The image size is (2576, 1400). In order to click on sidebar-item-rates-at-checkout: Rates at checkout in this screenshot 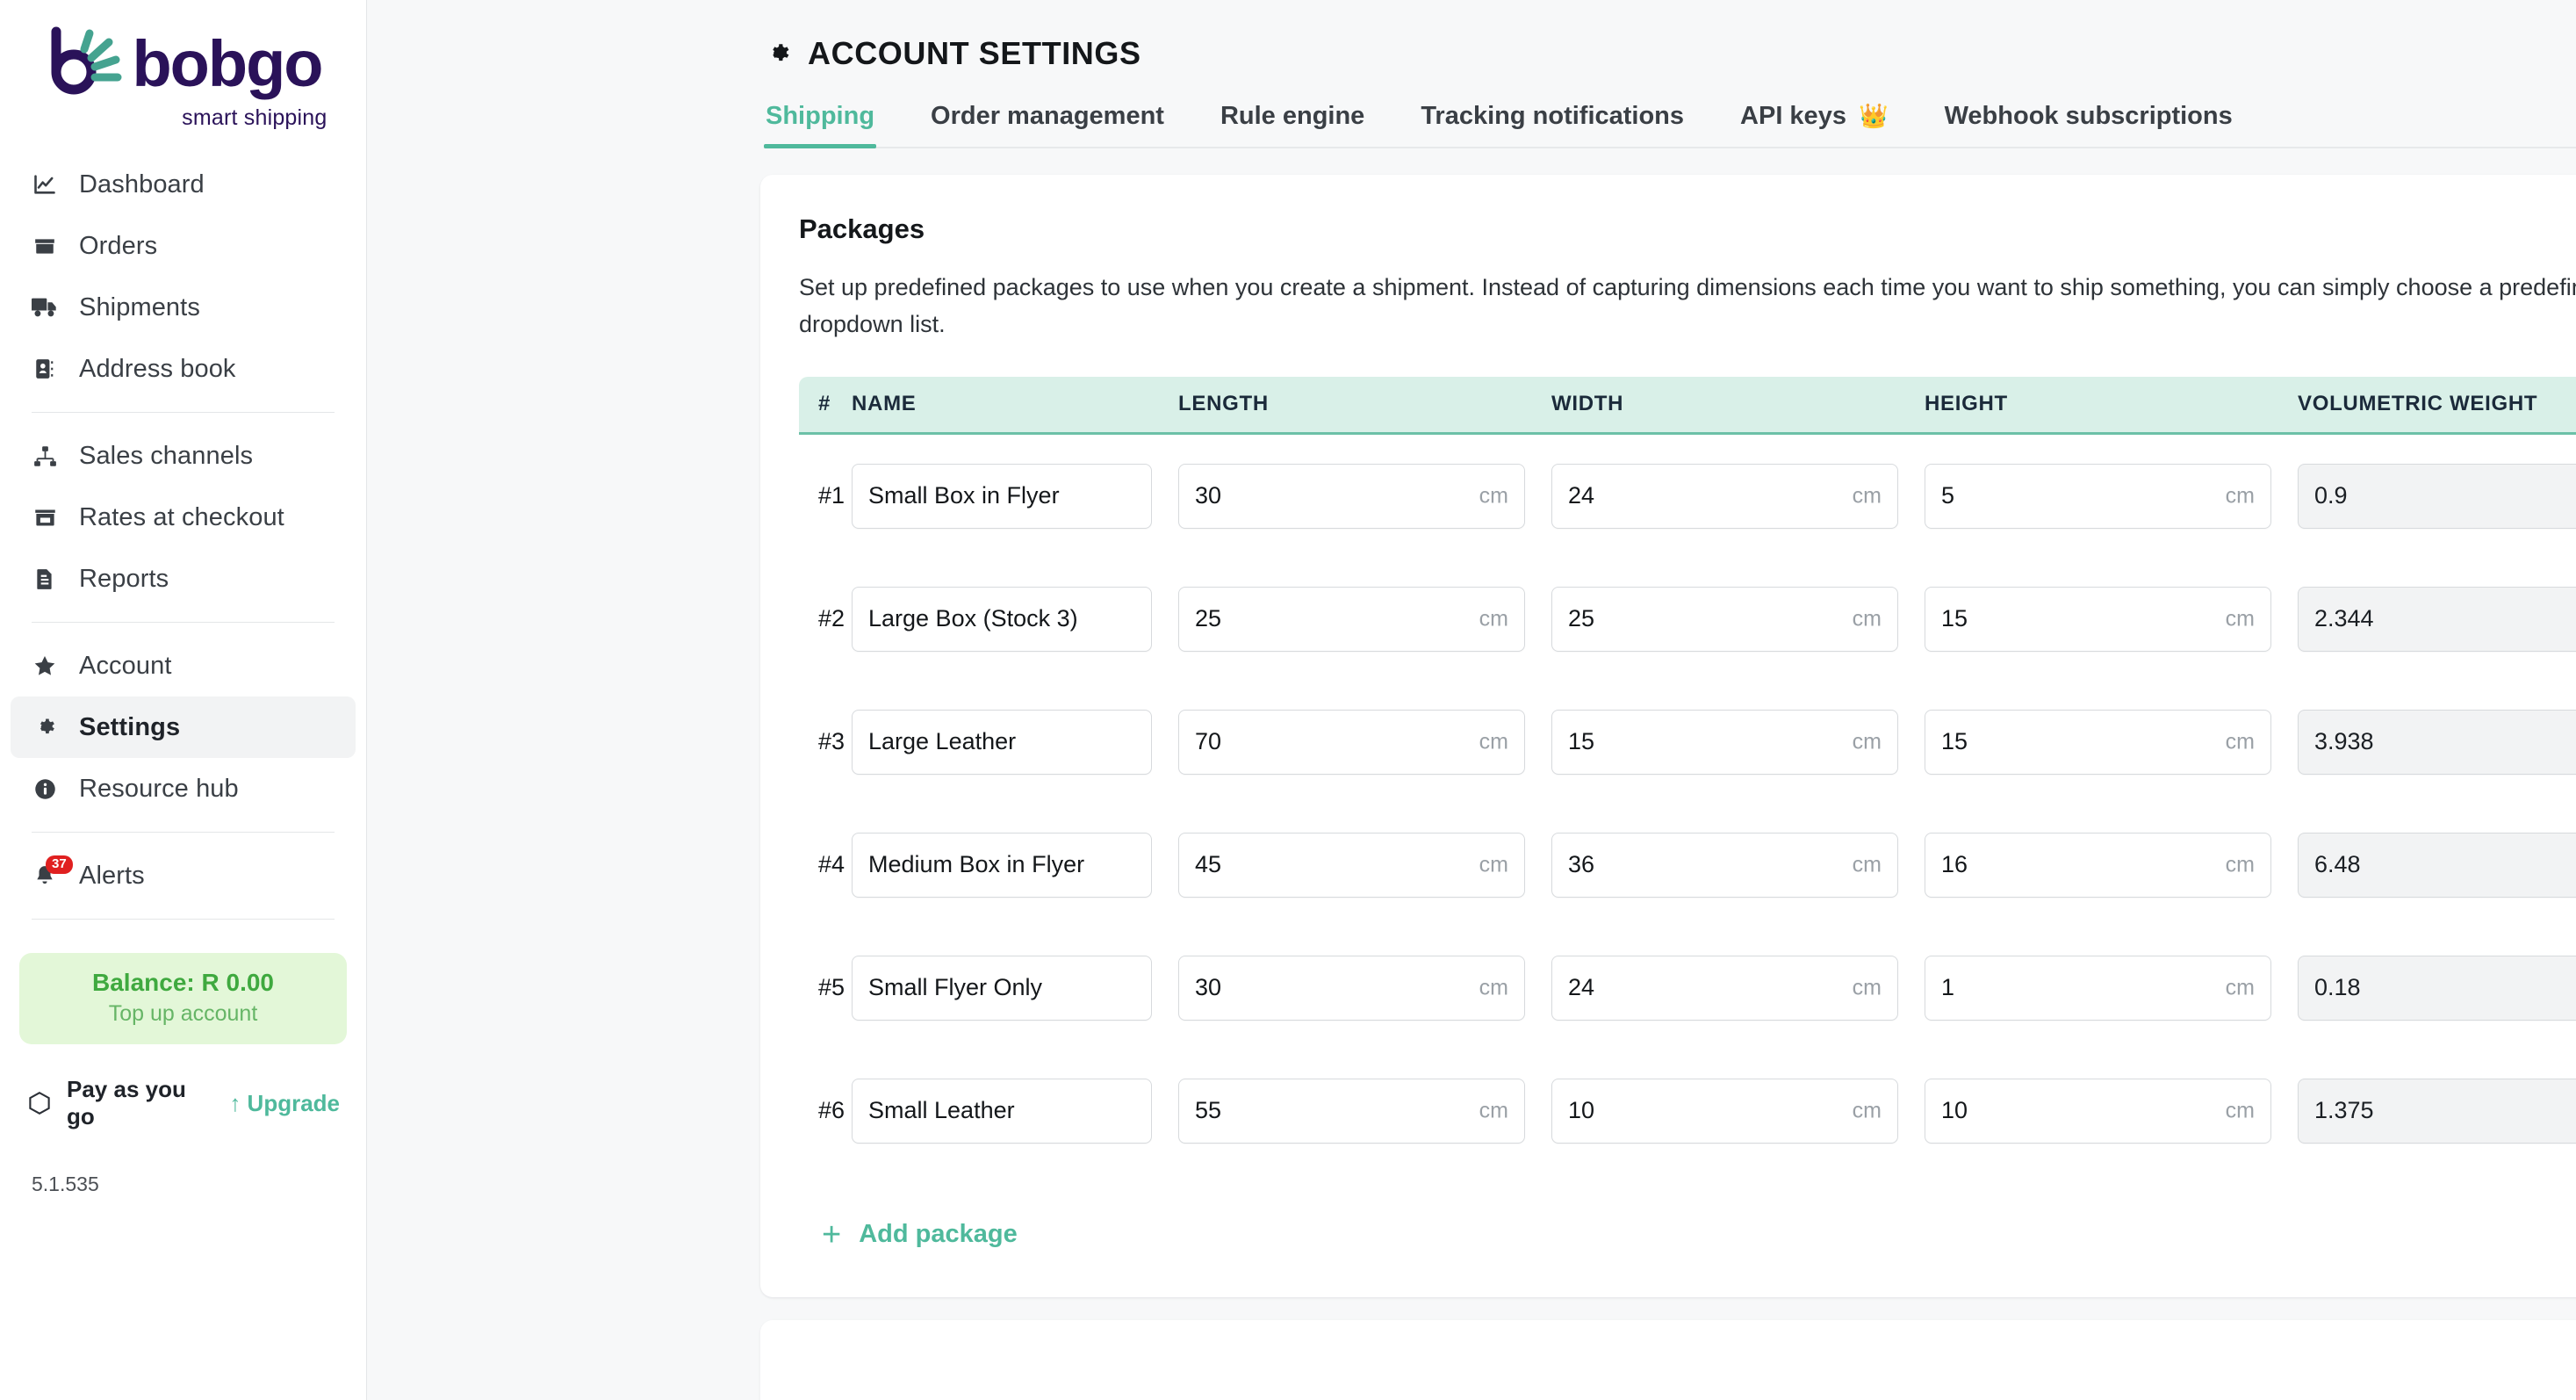, I will do `click(183, 517)`.